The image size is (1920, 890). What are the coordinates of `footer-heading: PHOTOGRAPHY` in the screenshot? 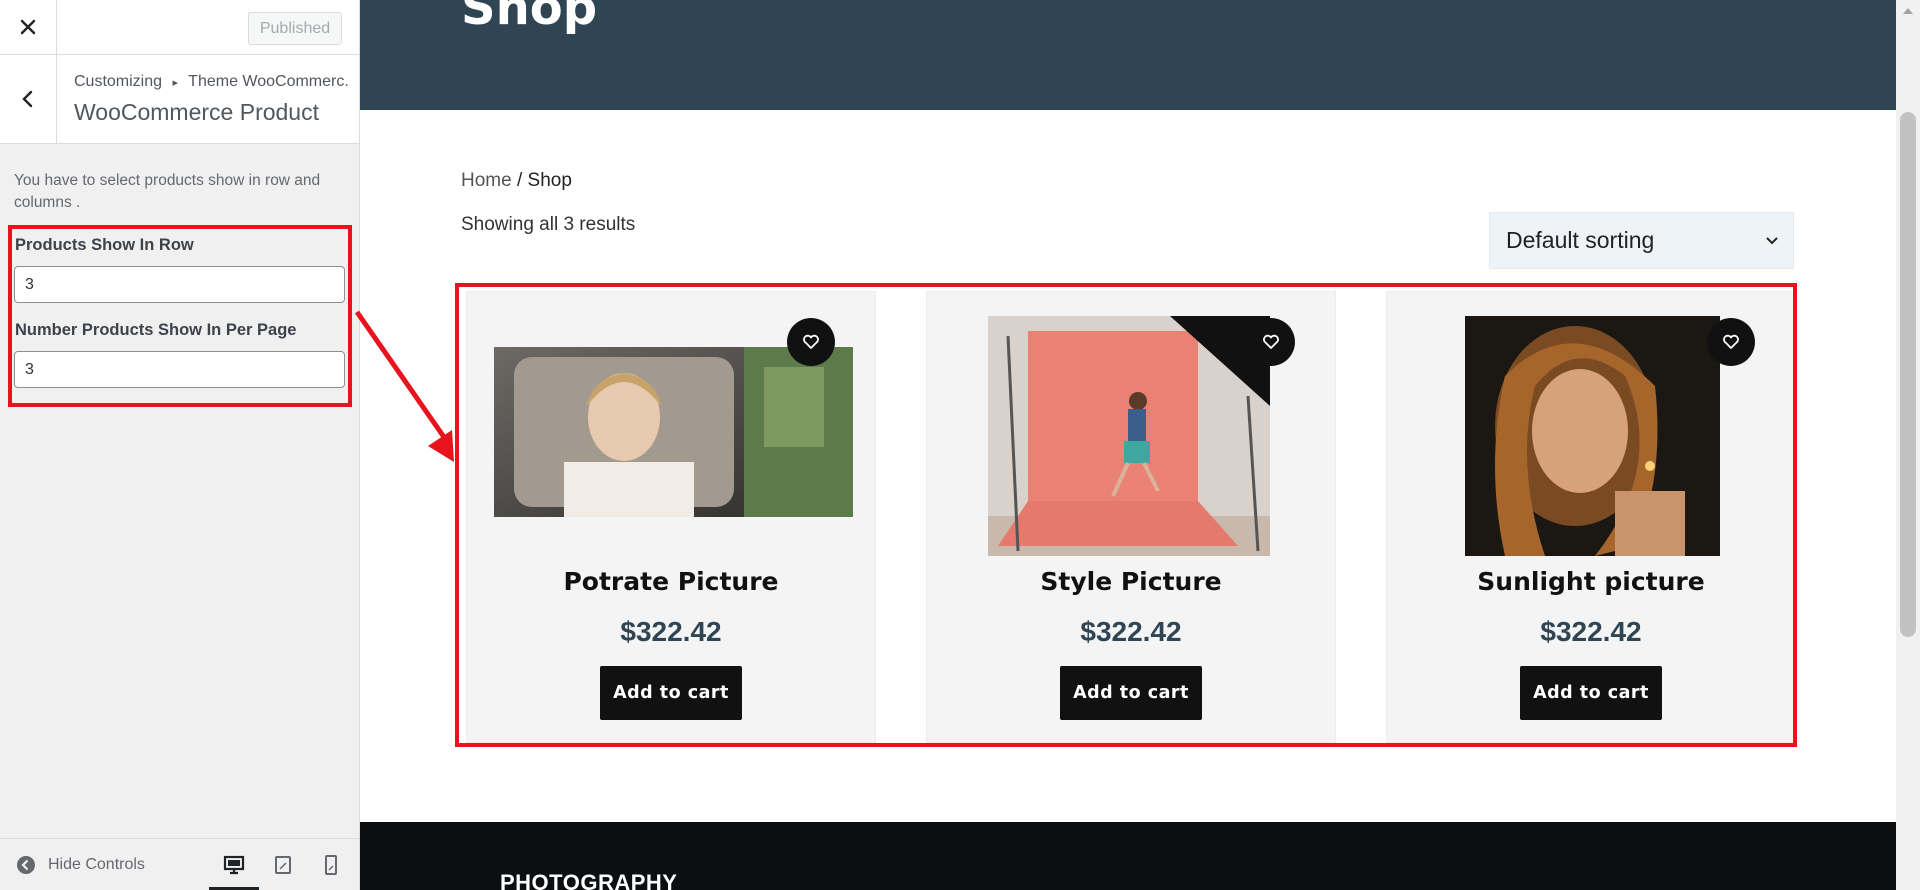 It's located at (589, 880).